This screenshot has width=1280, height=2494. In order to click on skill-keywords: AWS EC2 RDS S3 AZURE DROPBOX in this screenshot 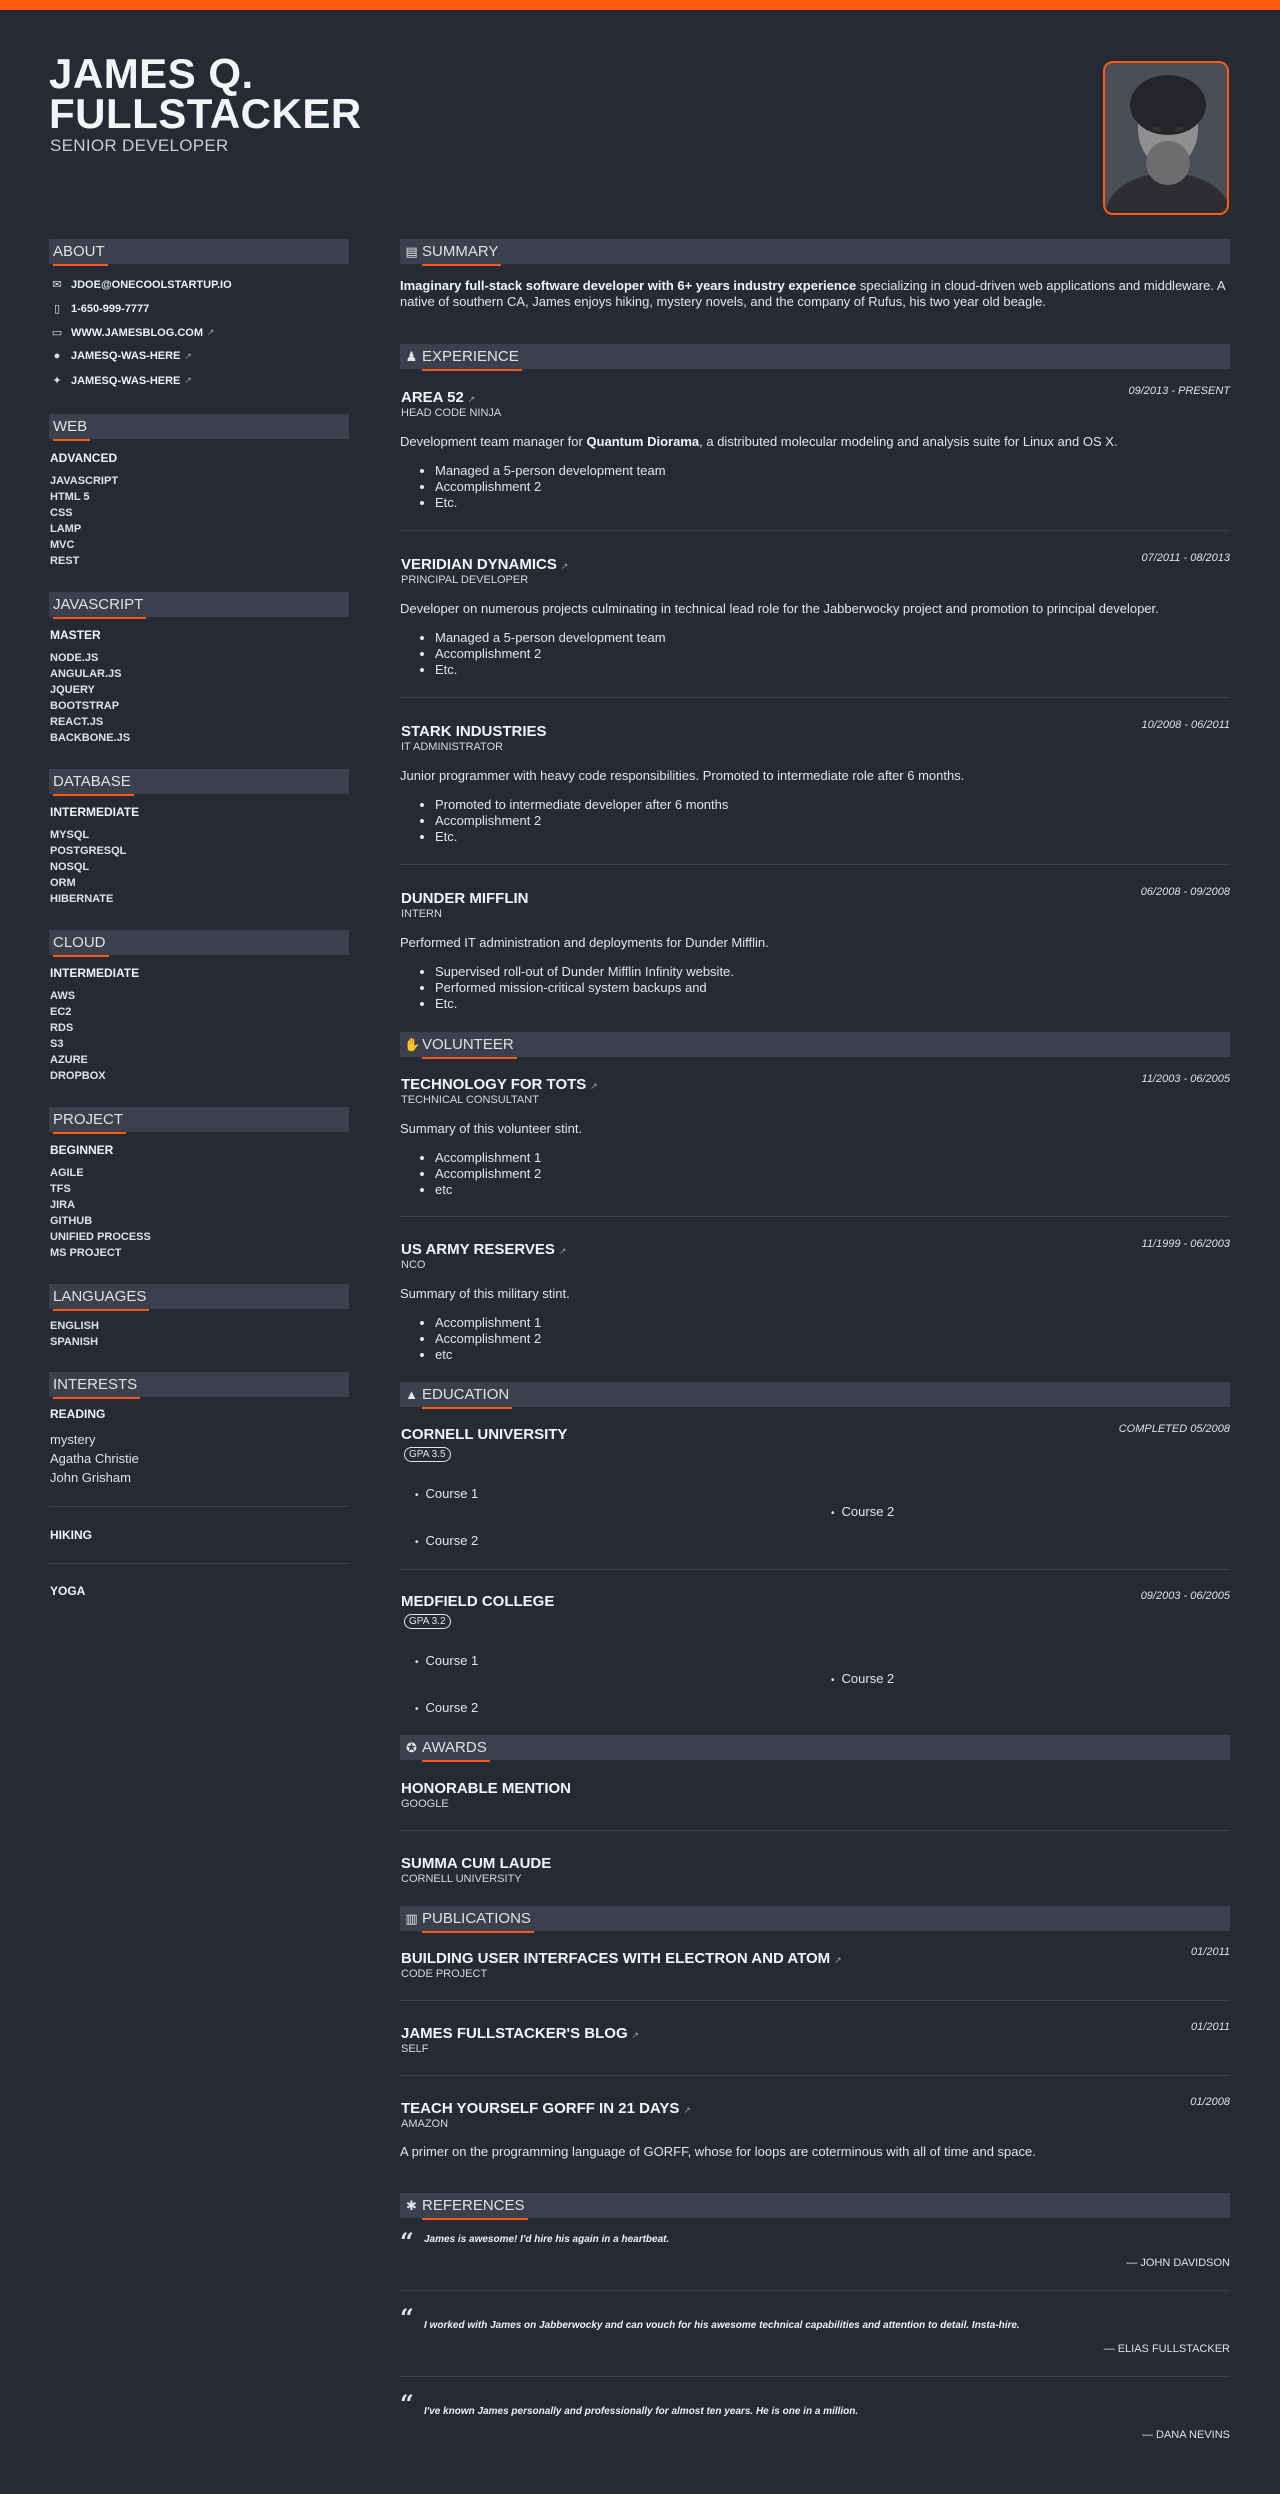, I will do `click(78, 1036)`.